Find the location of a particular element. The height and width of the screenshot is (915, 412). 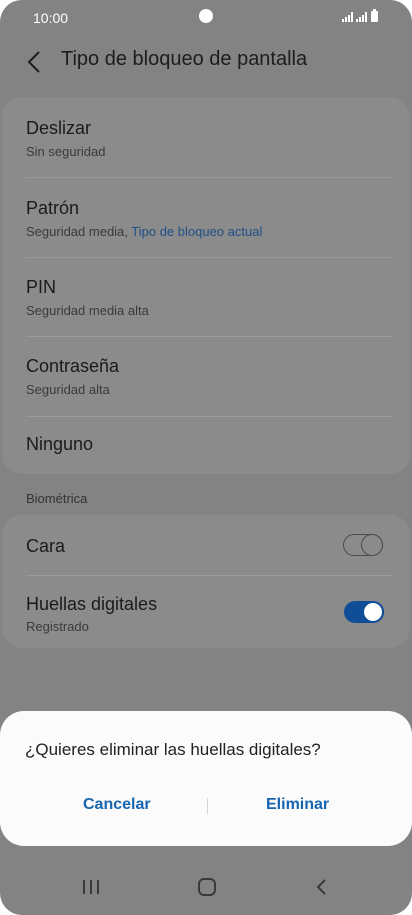

list-item-title: Patrón is located at coordinates (53, 208).